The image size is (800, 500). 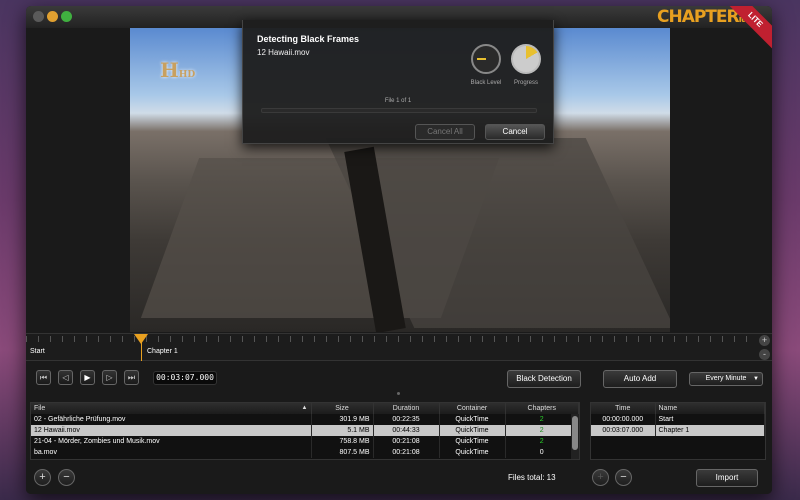 I want to click on zoom-in-button: +, so click(x=764, y=340).